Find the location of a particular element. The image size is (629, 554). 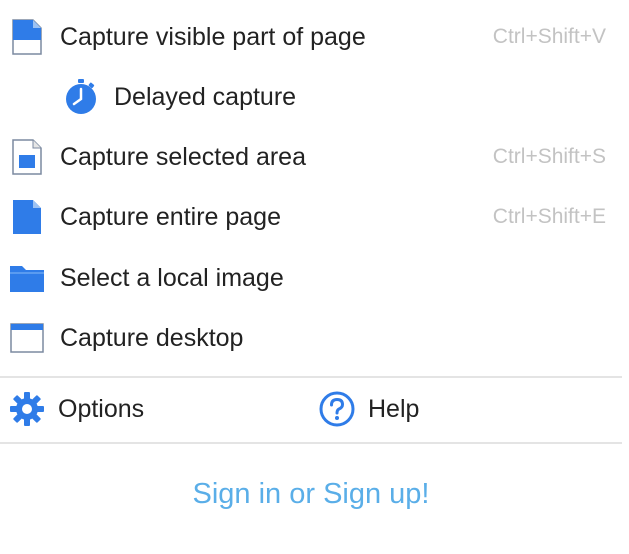

delayed-capture-item: Delayed capture is located at coordinates (311, 97).